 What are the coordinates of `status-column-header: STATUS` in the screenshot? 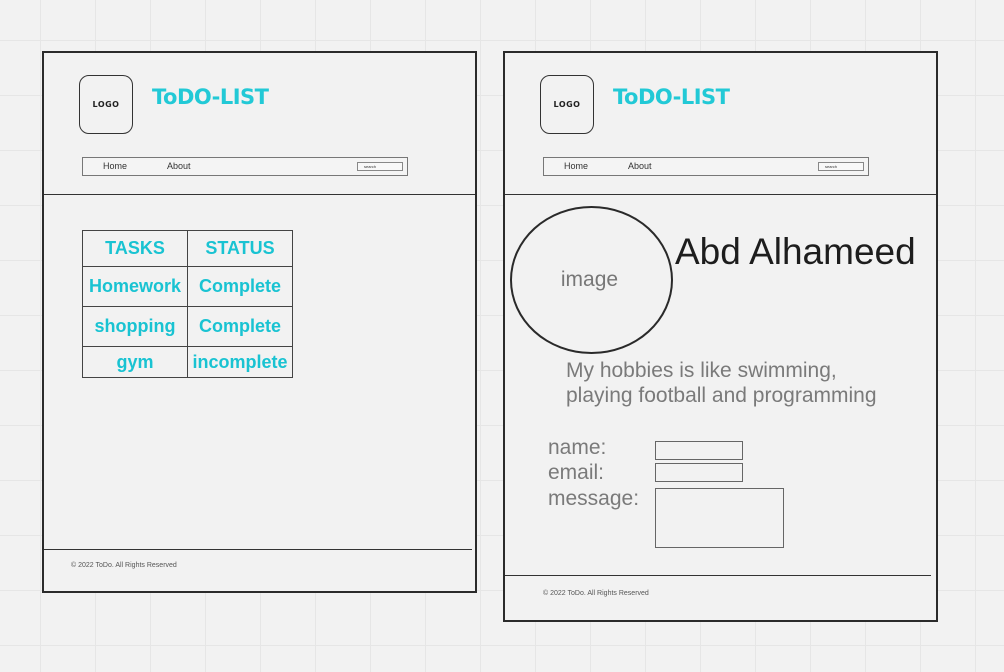 It's located at (240, 248).